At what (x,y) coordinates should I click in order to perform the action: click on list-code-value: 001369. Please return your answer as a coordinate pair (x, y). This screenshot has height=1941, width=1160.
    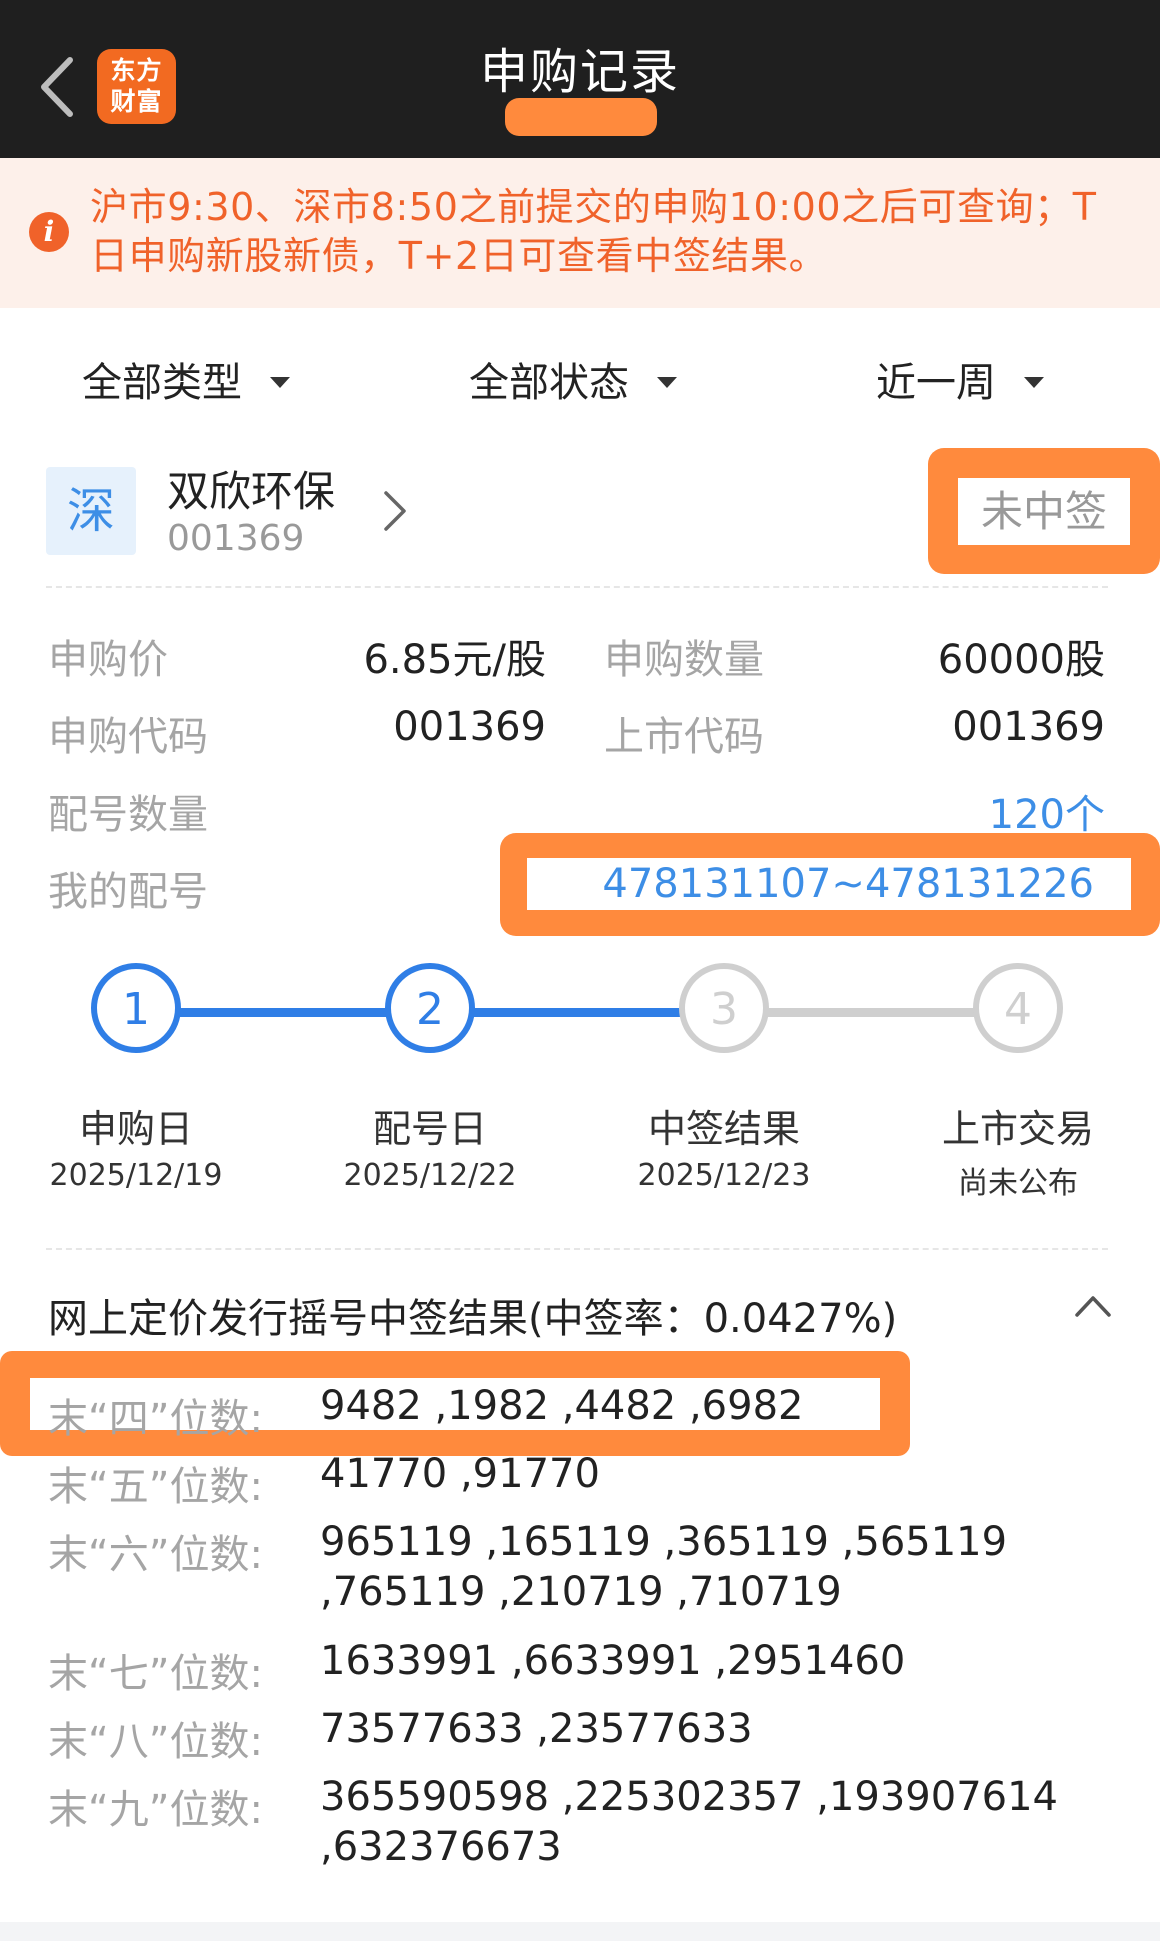
    Looking at the image, I should click on (1028, 727).